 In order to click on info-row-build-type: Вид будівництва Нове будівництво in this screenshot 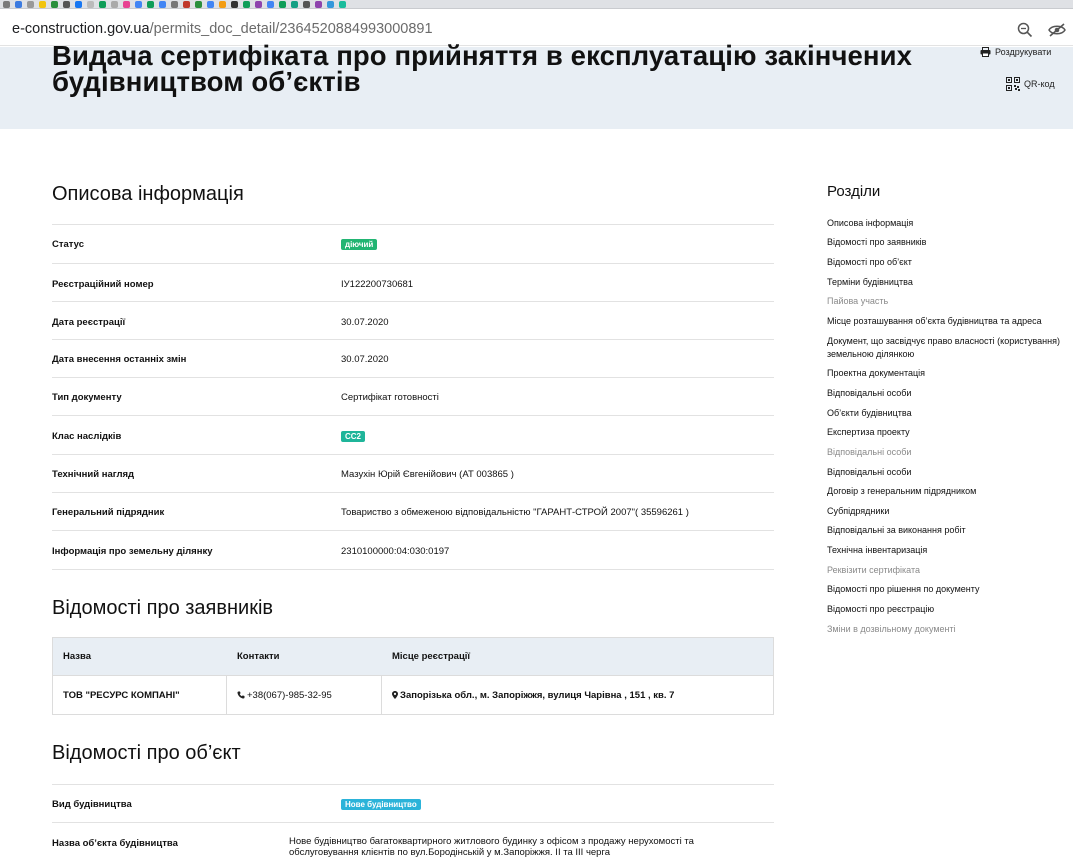, I will do `click(413, 803)`.